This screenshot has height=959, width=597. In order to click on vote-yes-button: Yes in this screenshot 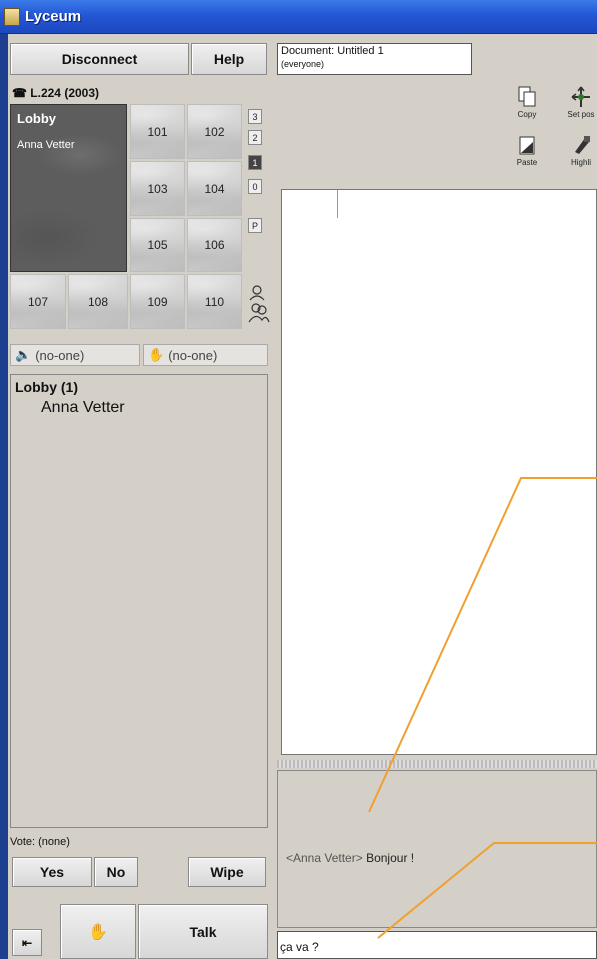, I will do `click(52, 872)`.